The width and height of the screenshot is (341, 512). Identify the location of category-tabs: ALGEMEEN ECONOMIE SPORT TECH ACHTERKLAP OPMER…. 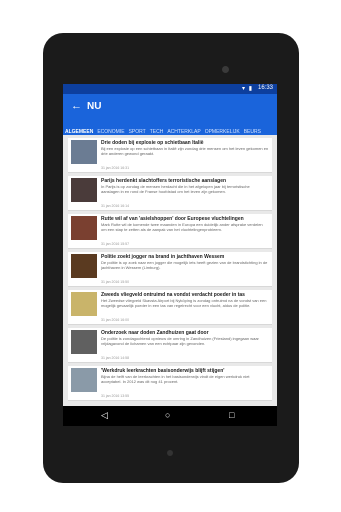
(170, 127).